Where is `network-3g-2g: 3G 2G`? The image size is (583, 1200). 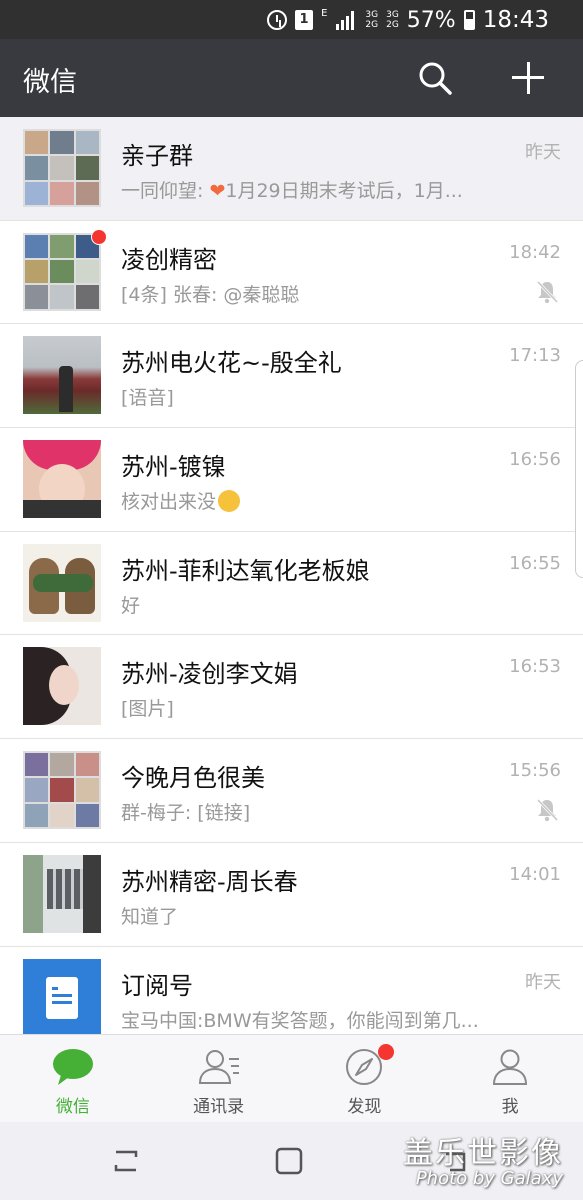
network-3g-2g: 3G 2G is located at coordinates (372, 20).